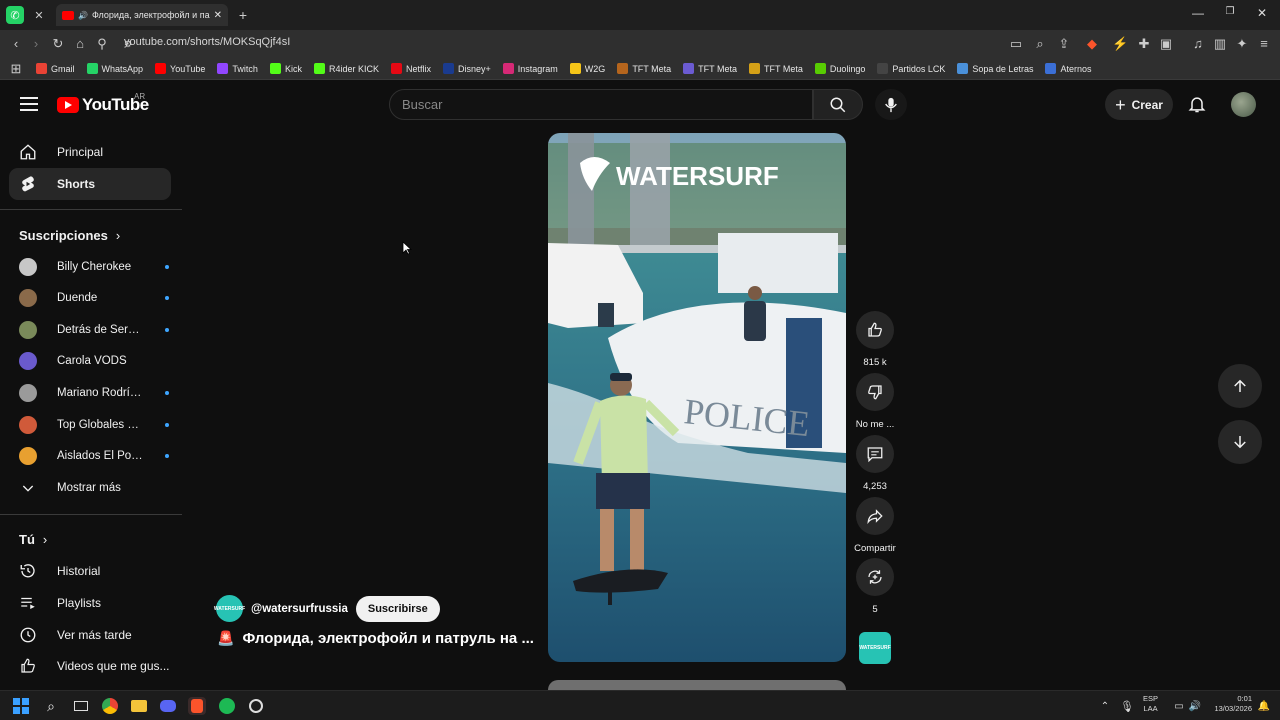 Image resolution: width=1280 pixels, height=720 pixels. Describe the element at coordinates (36, 44) in the screenshot. I see `forward-icon: ›` at that location.